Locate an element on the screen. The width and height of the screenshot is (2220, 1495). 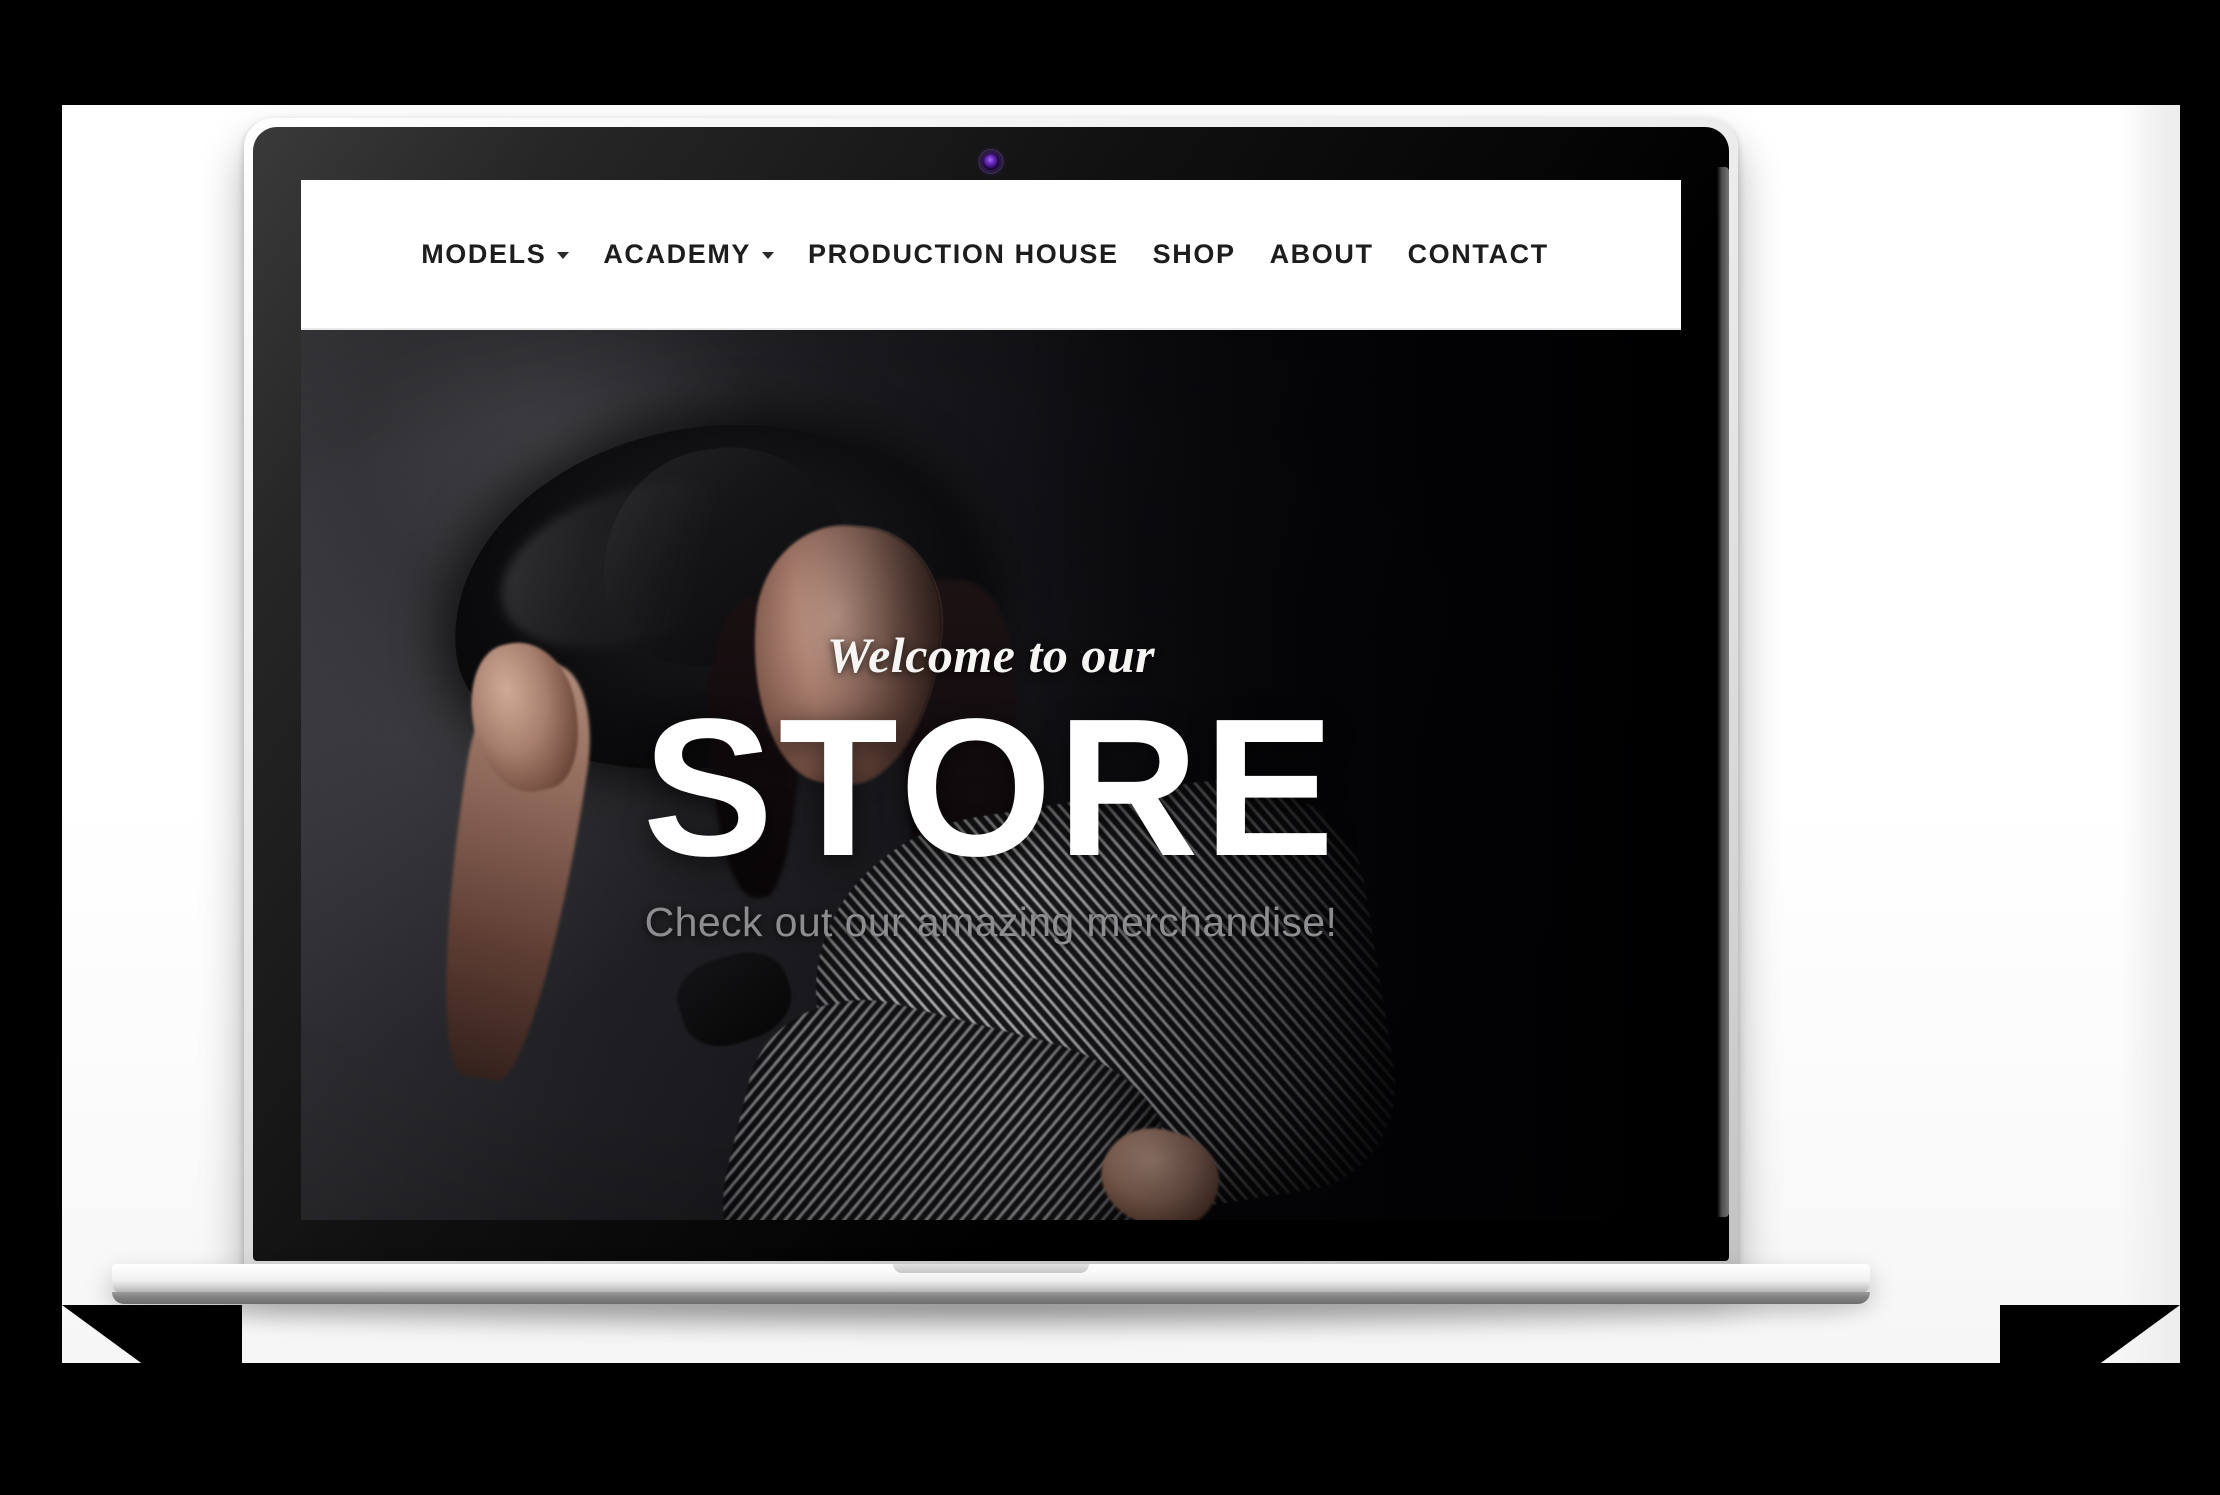
nav-item-label: MODELS is located at coordinates (484, 253).